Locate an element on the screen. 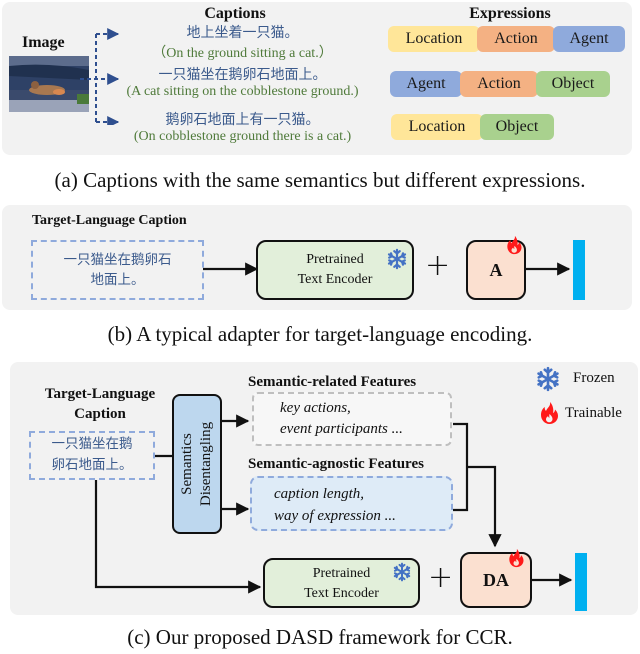 This screenshot has width=640, height=654. caption-cn: 一只猫坐在鹅卵石地面上。 is located at coordinates (242, 75).